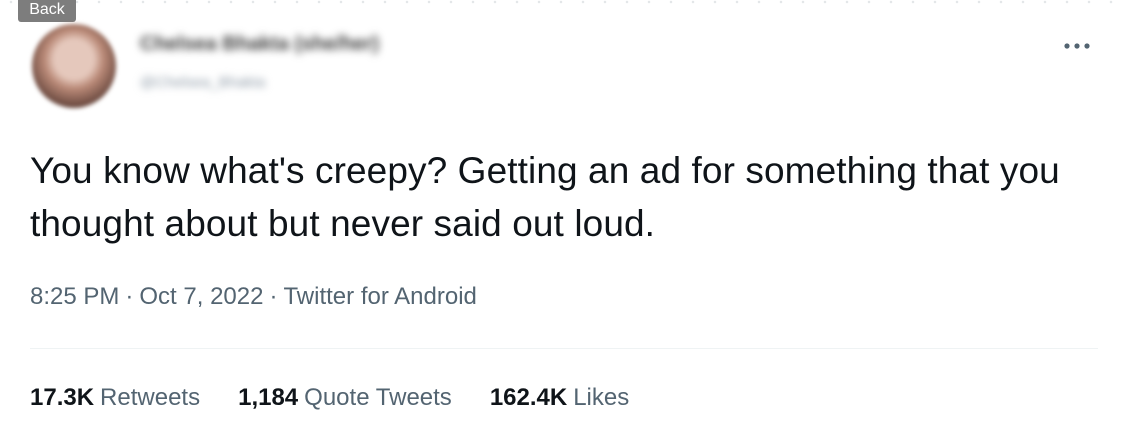 The image size is (1128, 446). I want to click on back-button: Back, so click(47, 11).